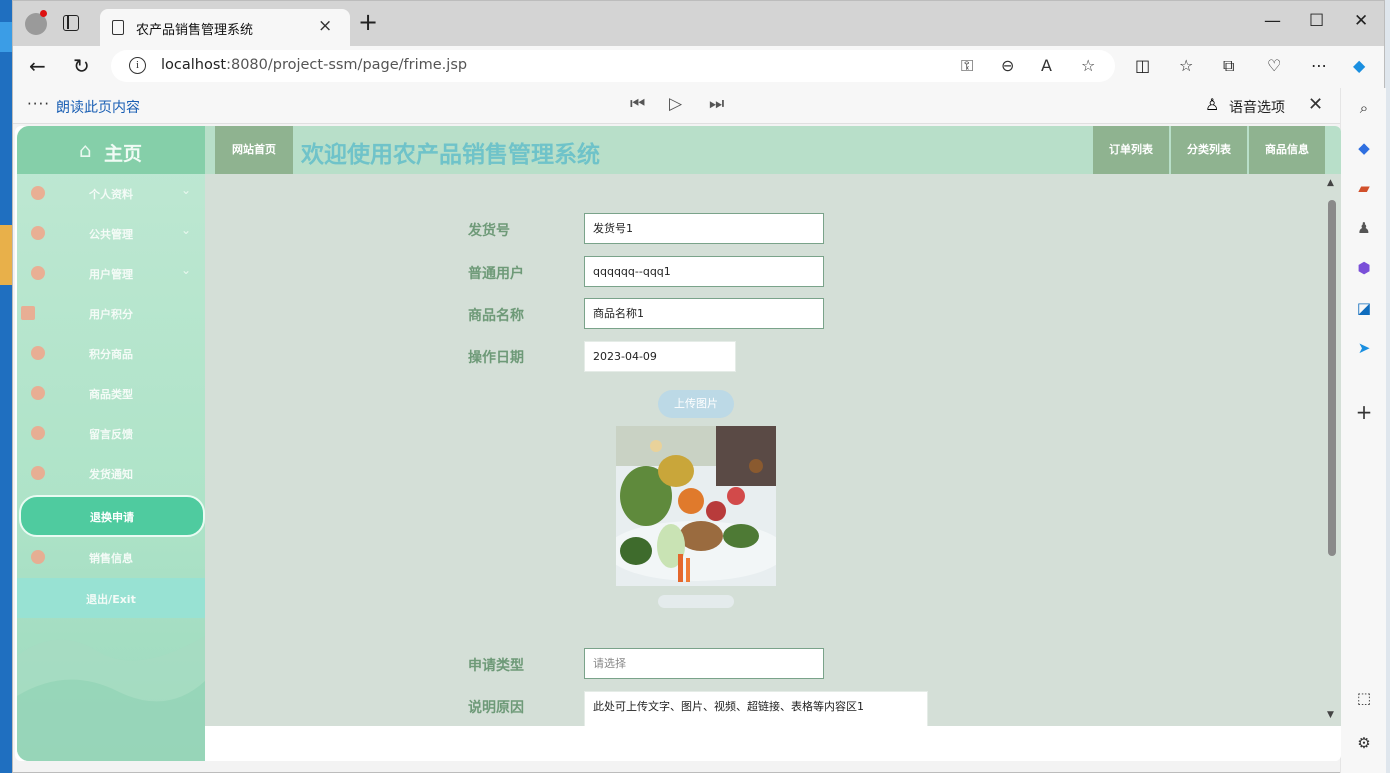  What do you see at coordinates (37, 66) in the screenshot?
I see `back-arrow-icon: ←` at bounding box center [37, 66].